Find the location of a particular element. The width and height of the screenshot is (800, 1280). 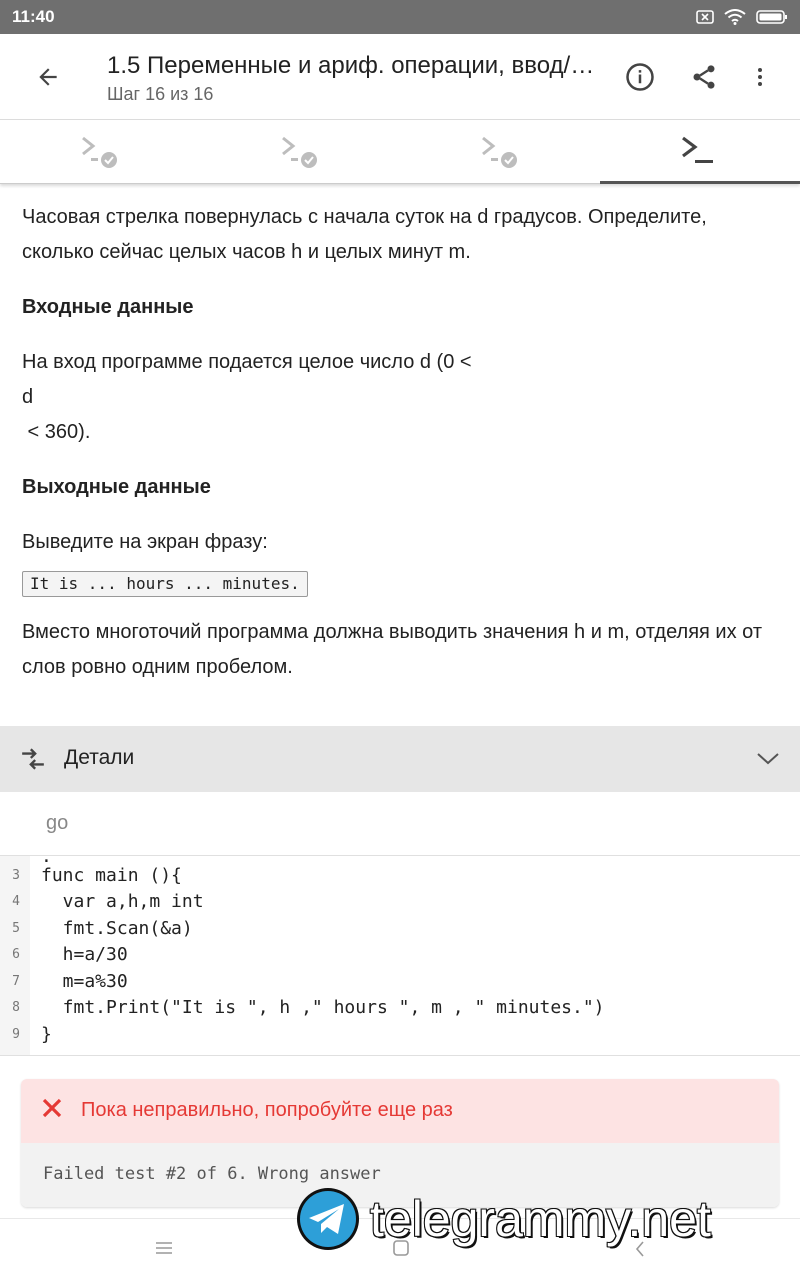

more-vert-icon is located at coordinates (760, 77).